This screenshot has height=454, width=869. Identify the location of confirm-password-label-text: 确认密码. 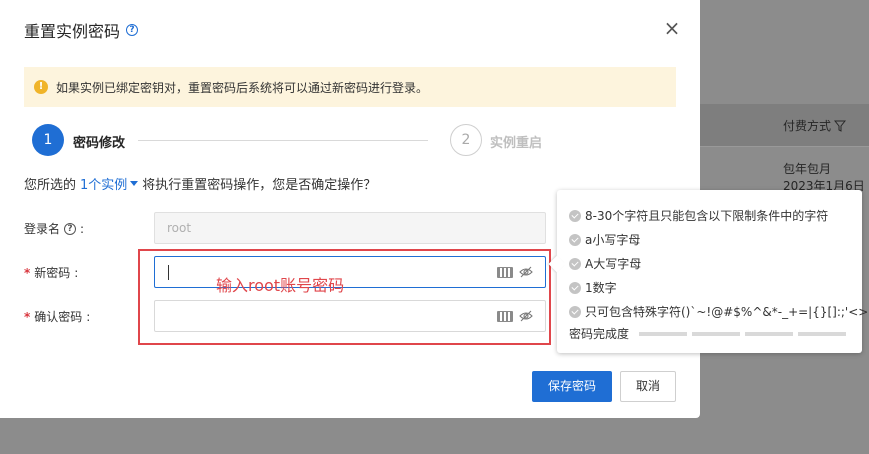
(58, 317).